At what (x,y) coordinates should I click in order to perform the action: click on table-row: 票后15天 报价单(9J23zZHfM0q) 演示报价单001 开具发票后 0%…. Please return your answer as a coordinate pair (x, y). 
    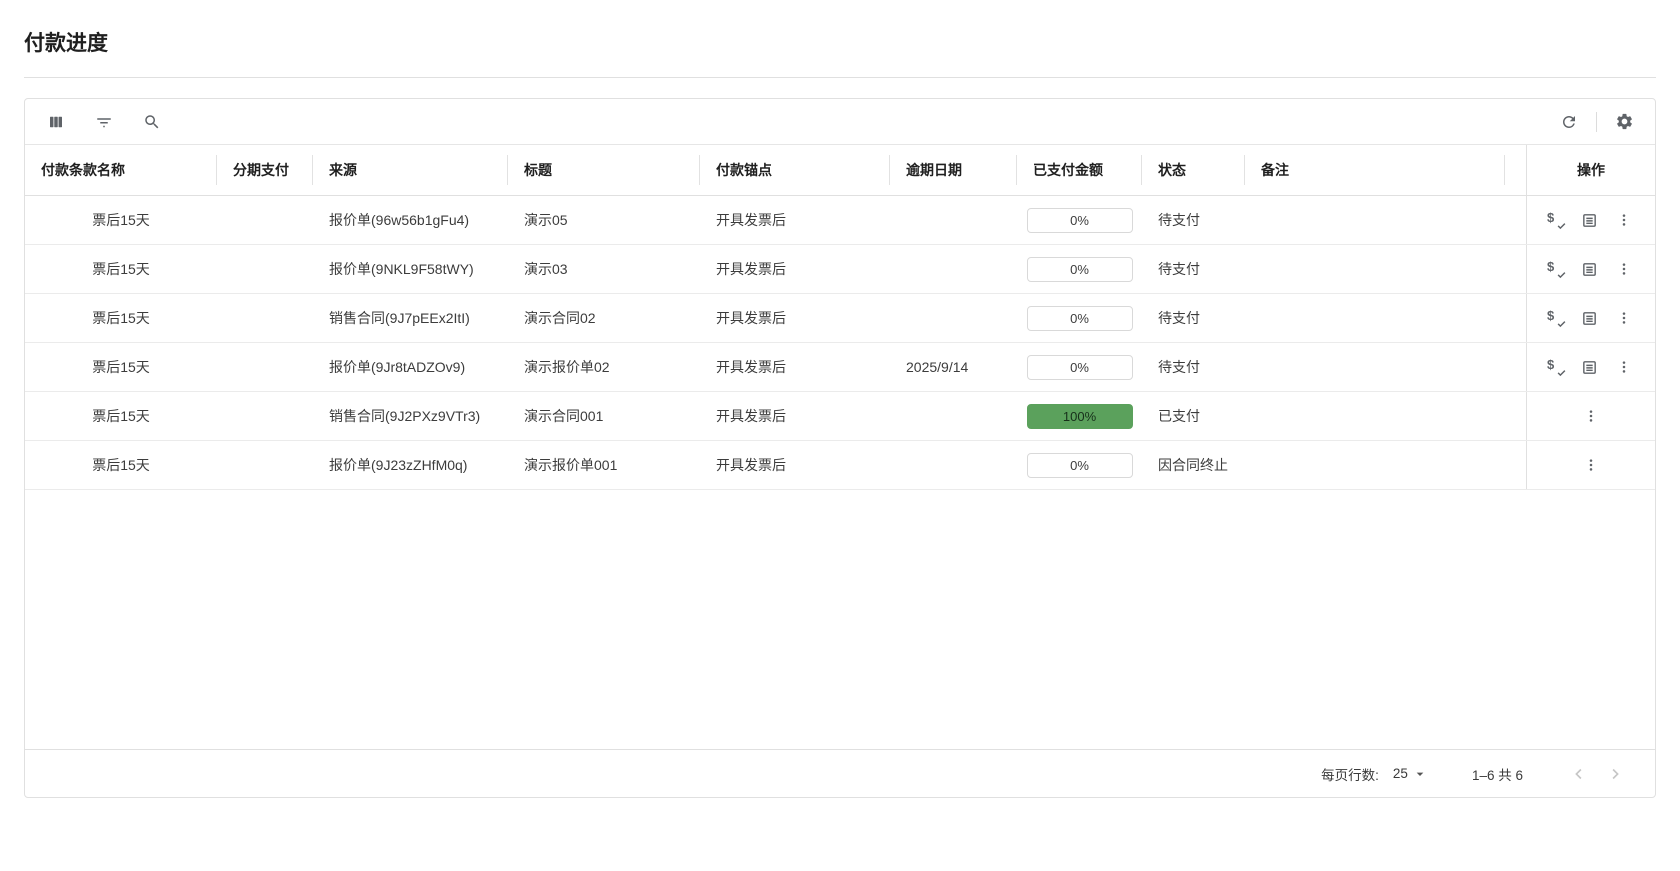
    Looking at the image, I should click on (840, 465).